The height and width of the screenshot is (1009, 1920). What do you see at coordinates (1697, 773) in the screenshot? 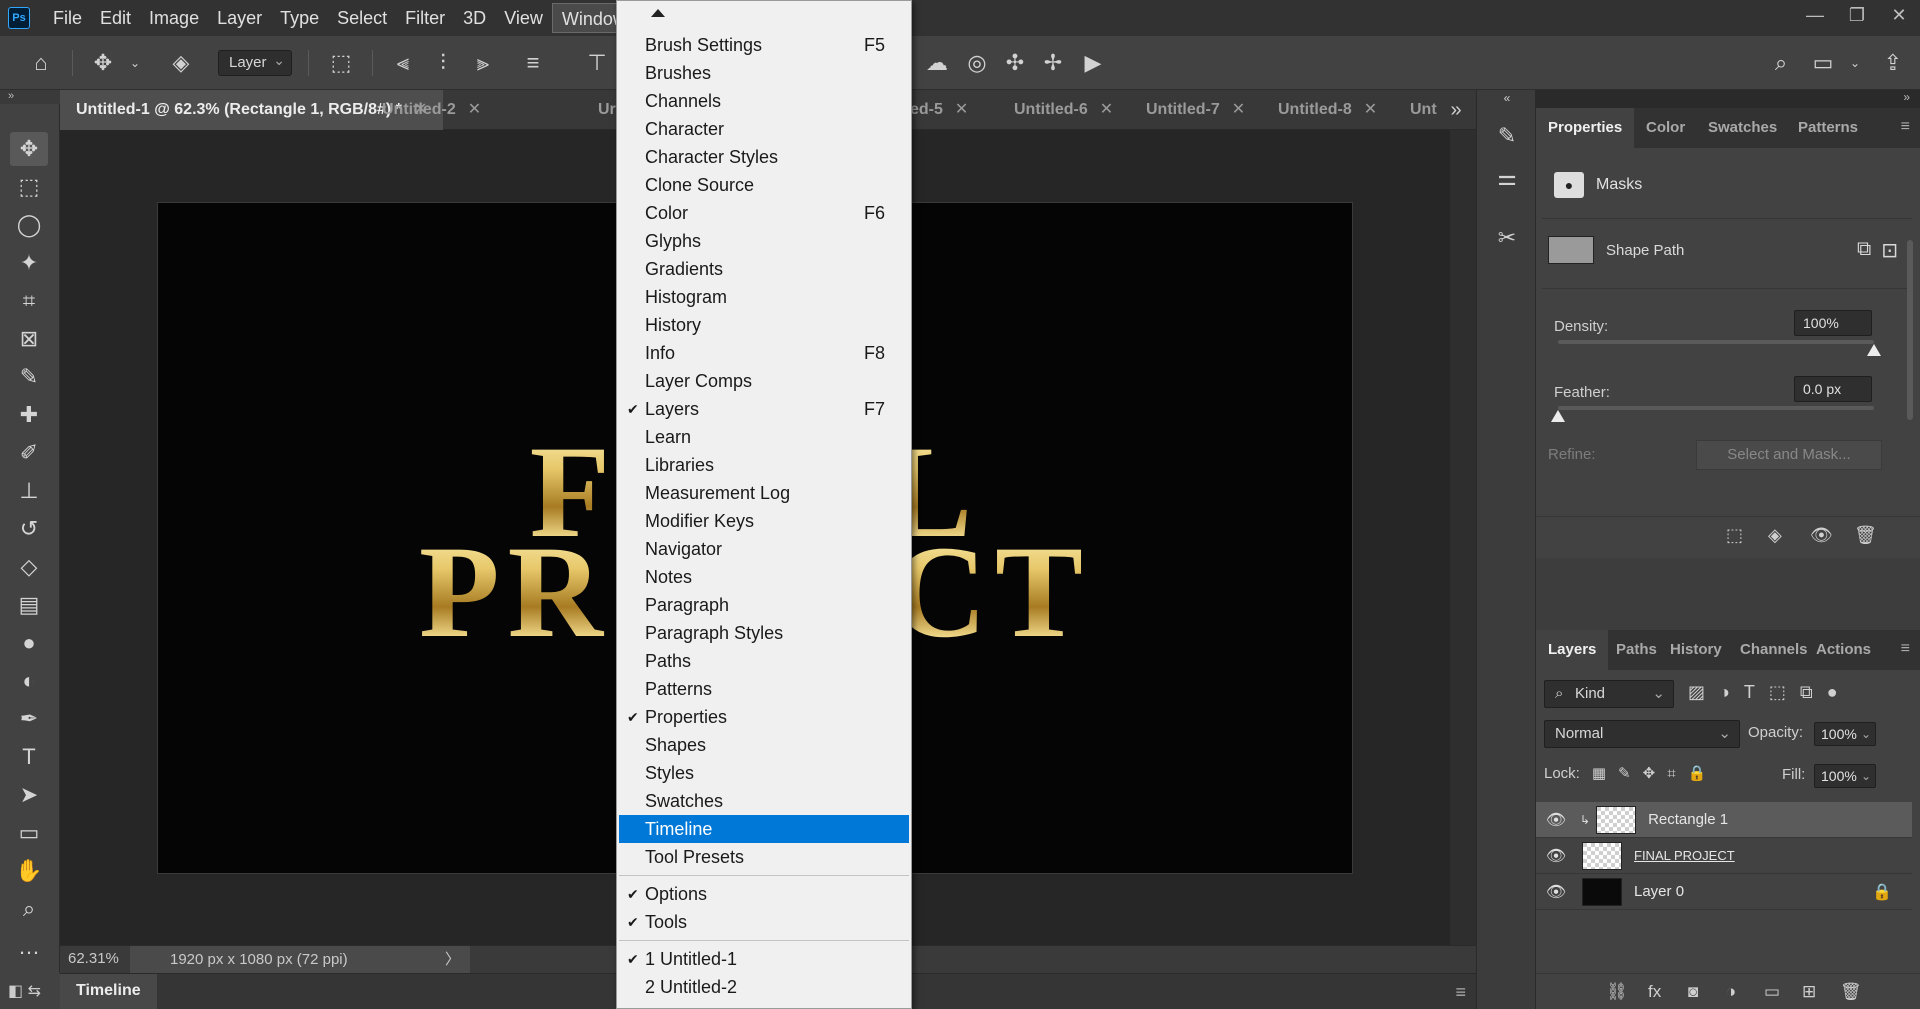
I see `lock-all-icon: 🔒` at bounding box center [1697, 773].